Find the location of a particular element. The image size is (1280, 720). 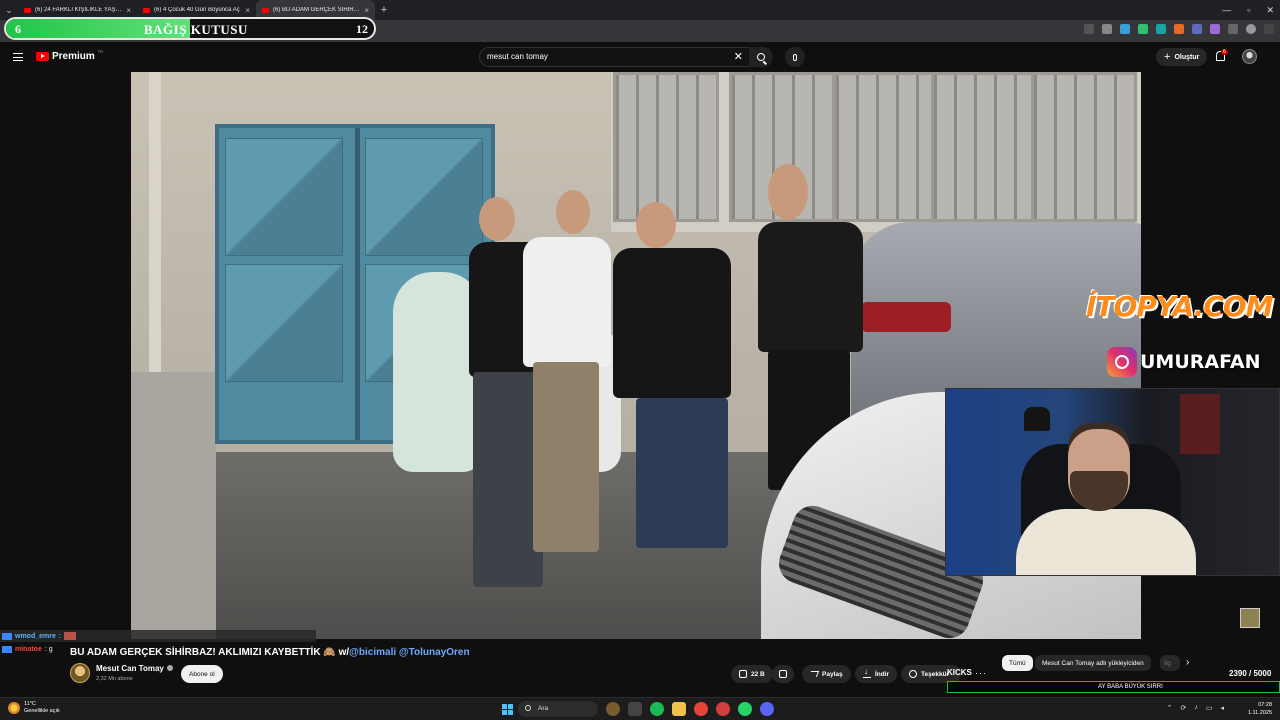

video-title-mentions: @bicimali @TolunayOren is located at coordinates (409, 652).